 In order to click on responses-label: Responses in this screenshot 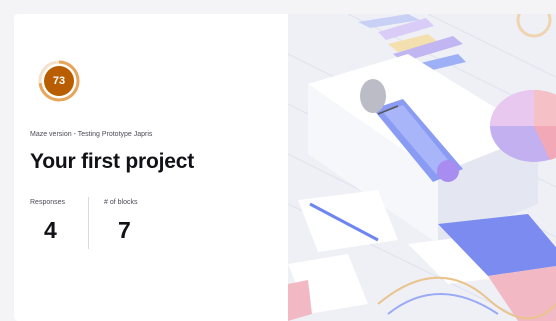, I will do `click(48, 202)`.